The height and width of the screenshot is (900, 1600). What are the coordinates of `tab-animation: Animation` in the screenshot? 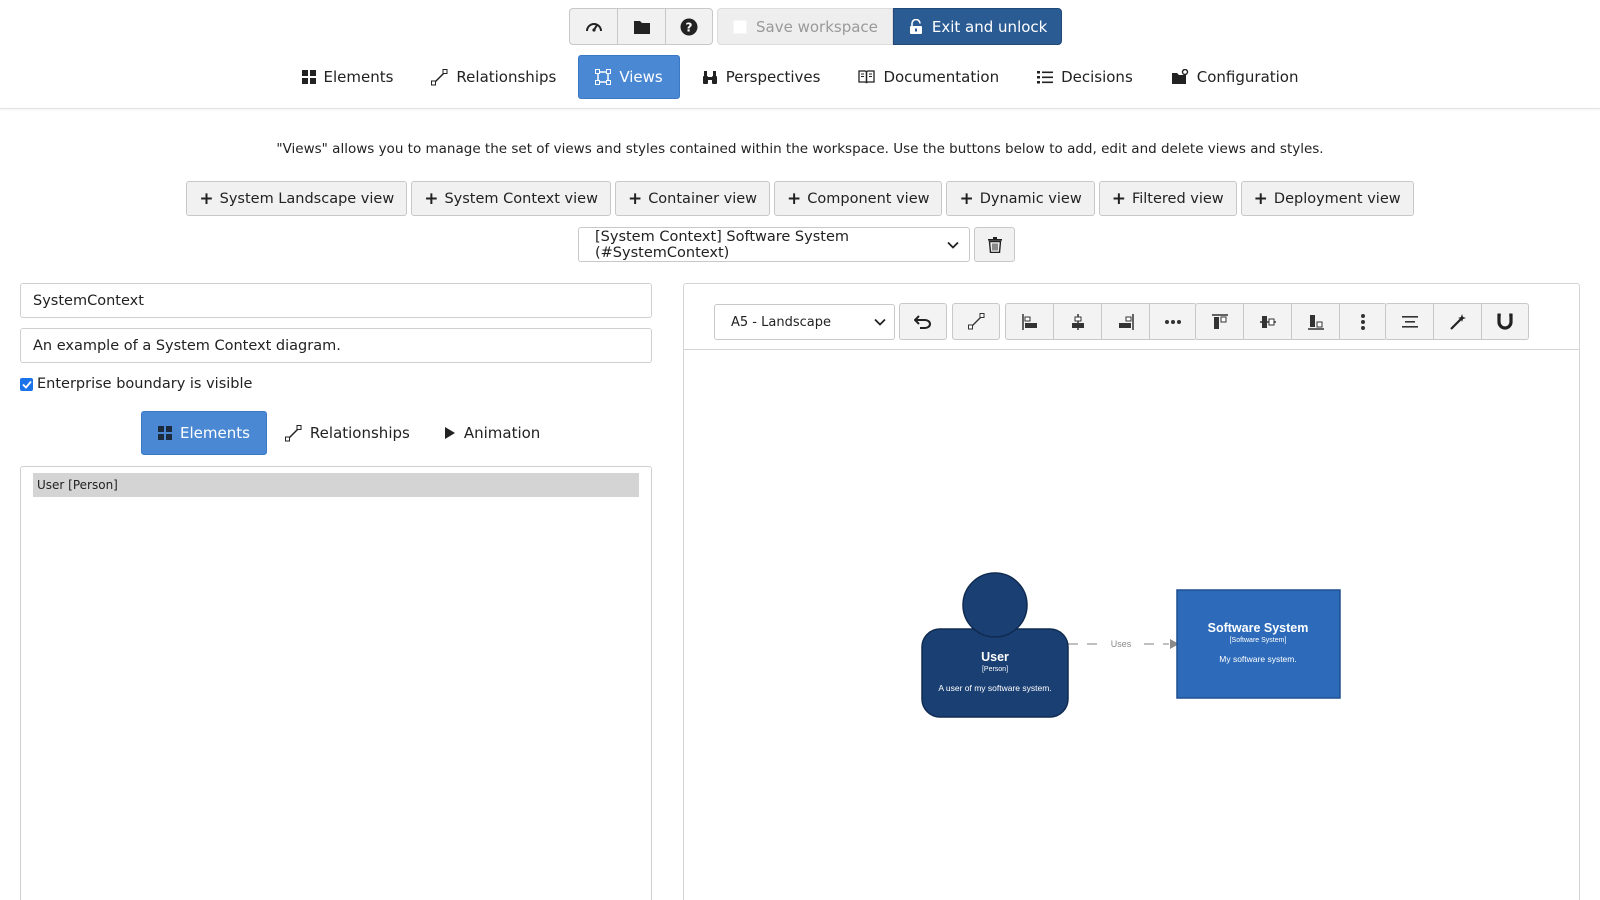 It's located at (492, 433).